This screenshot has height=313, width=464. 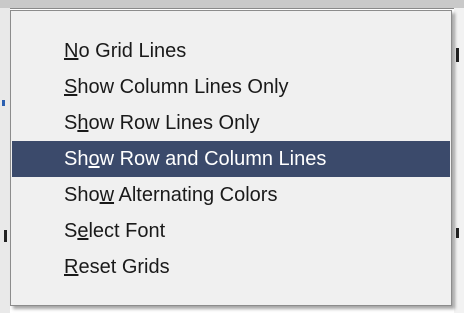 I want to click on access-key: N, so click(x=71, y=50).